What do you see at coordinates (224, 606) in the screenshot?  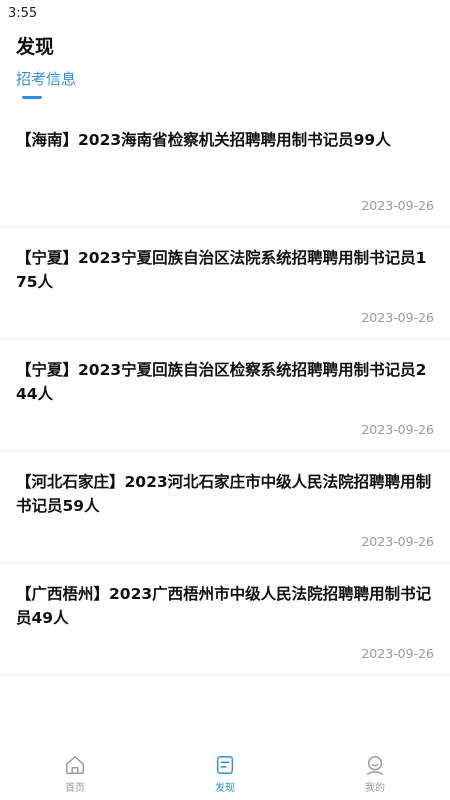 I see `article-title: 【广西梧州】2023广西梧州市中级人民法院招聘聘用制书记员49人` at bounding box center [224, 606].